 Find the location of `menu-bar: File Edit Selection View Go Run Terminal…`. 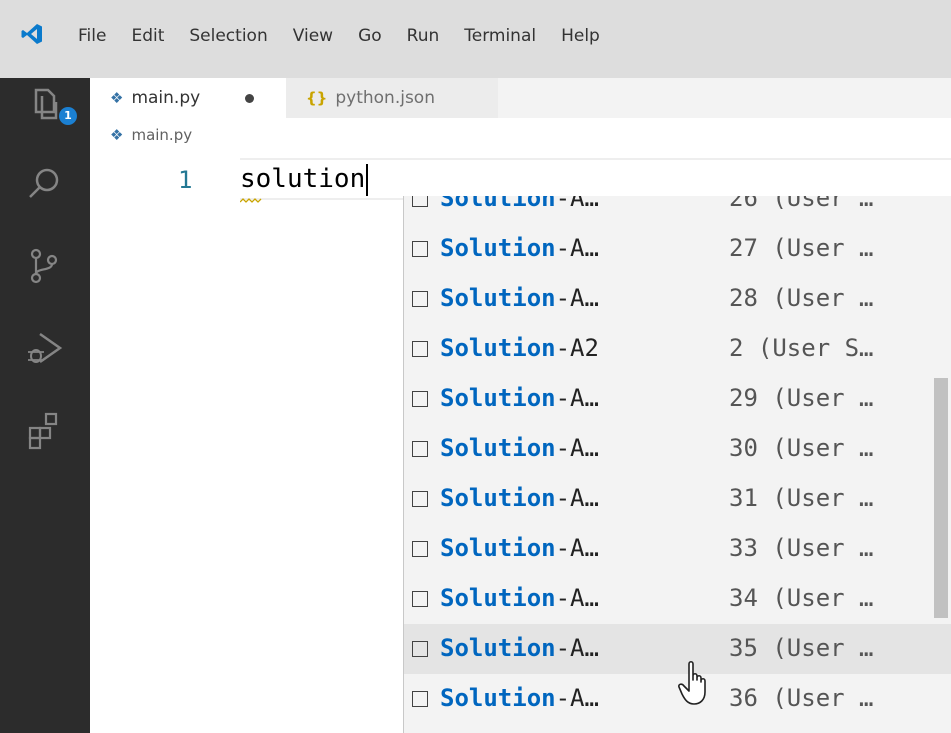

menu-bar: File Edit Selection View Go Run Terminal… is located at coordinates (351, 36).